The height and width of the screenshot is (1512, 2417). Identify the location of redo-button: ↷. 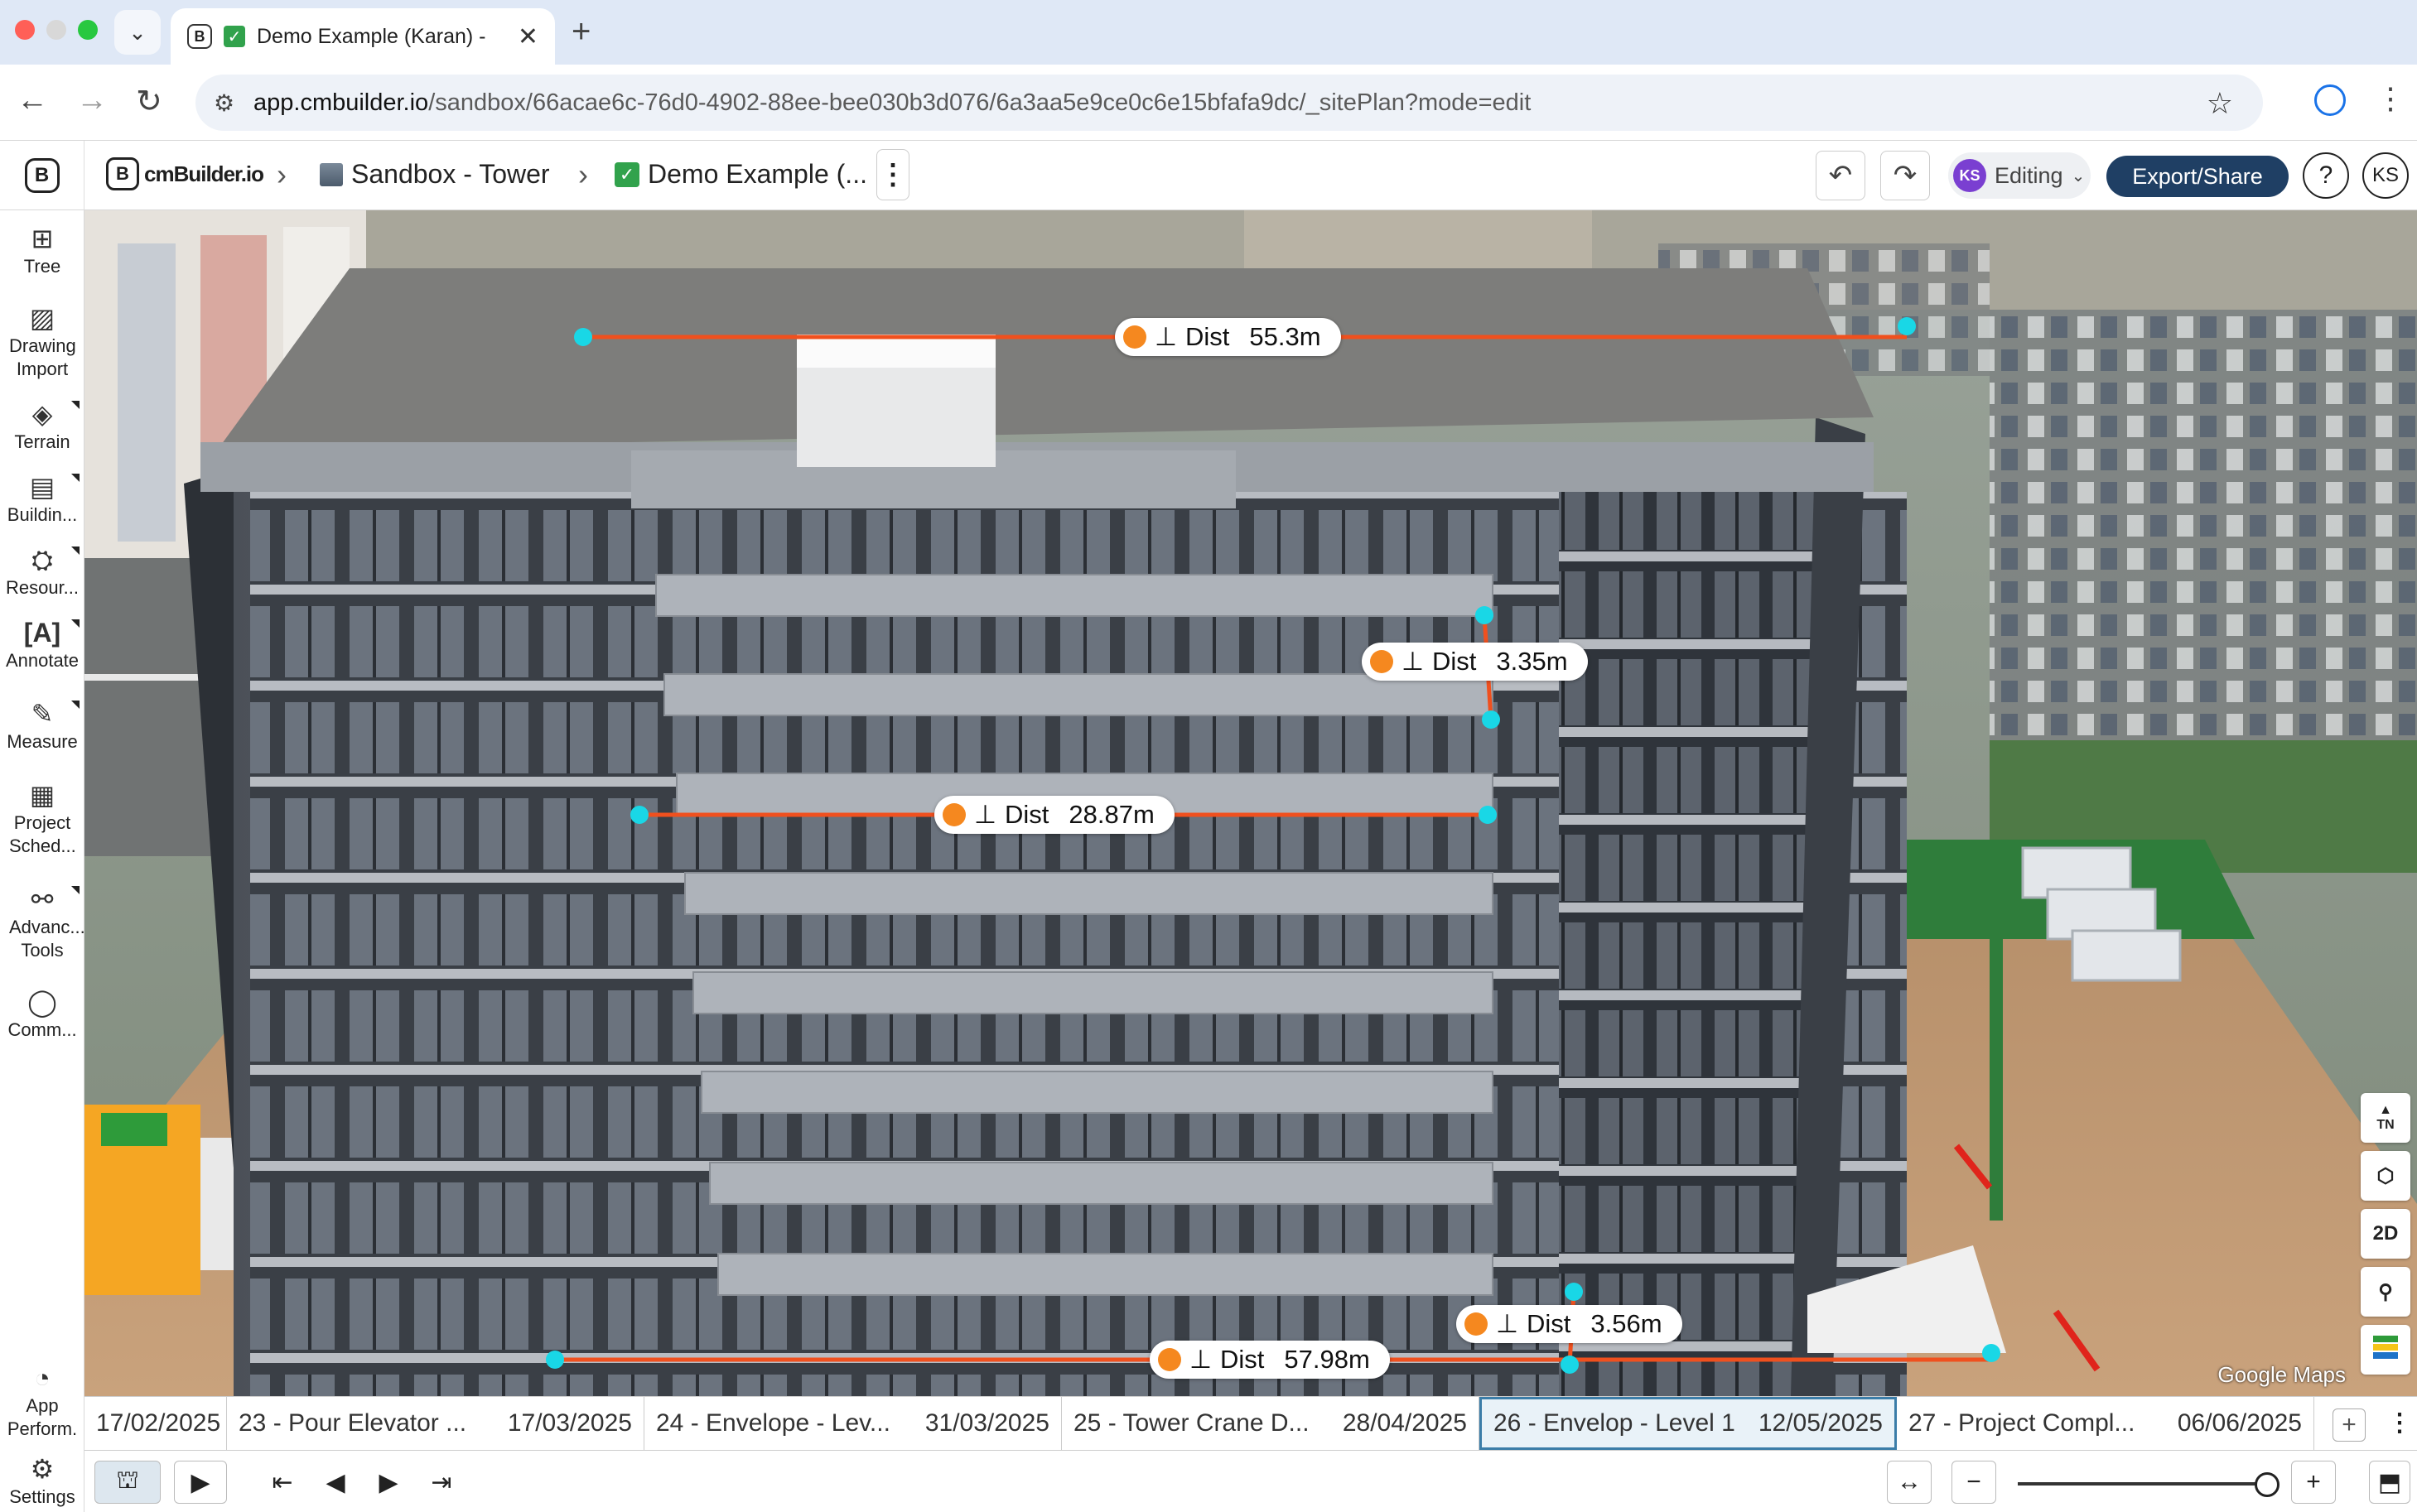
(1905, 176).